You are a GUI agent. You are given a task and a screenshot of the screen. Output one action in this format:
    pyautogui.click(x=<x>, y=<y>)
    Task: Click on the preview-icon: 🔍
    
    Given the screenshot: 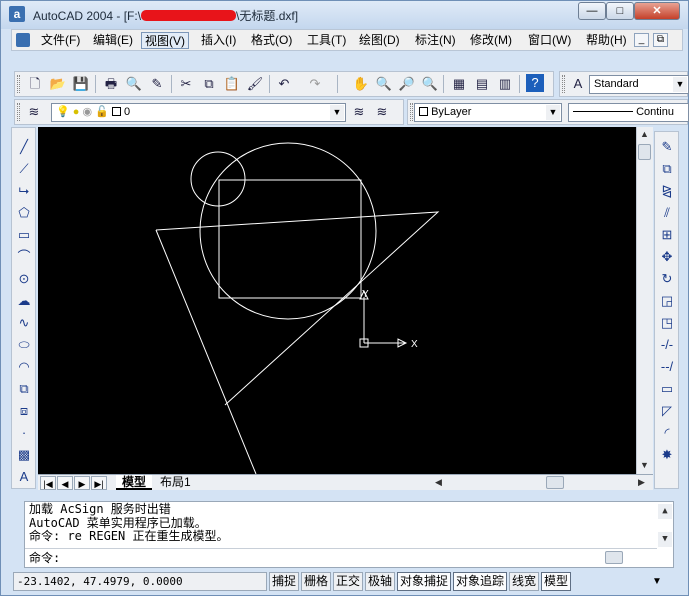 What is the action you would take?
    pyautogui.click(x=134, y=84)
    